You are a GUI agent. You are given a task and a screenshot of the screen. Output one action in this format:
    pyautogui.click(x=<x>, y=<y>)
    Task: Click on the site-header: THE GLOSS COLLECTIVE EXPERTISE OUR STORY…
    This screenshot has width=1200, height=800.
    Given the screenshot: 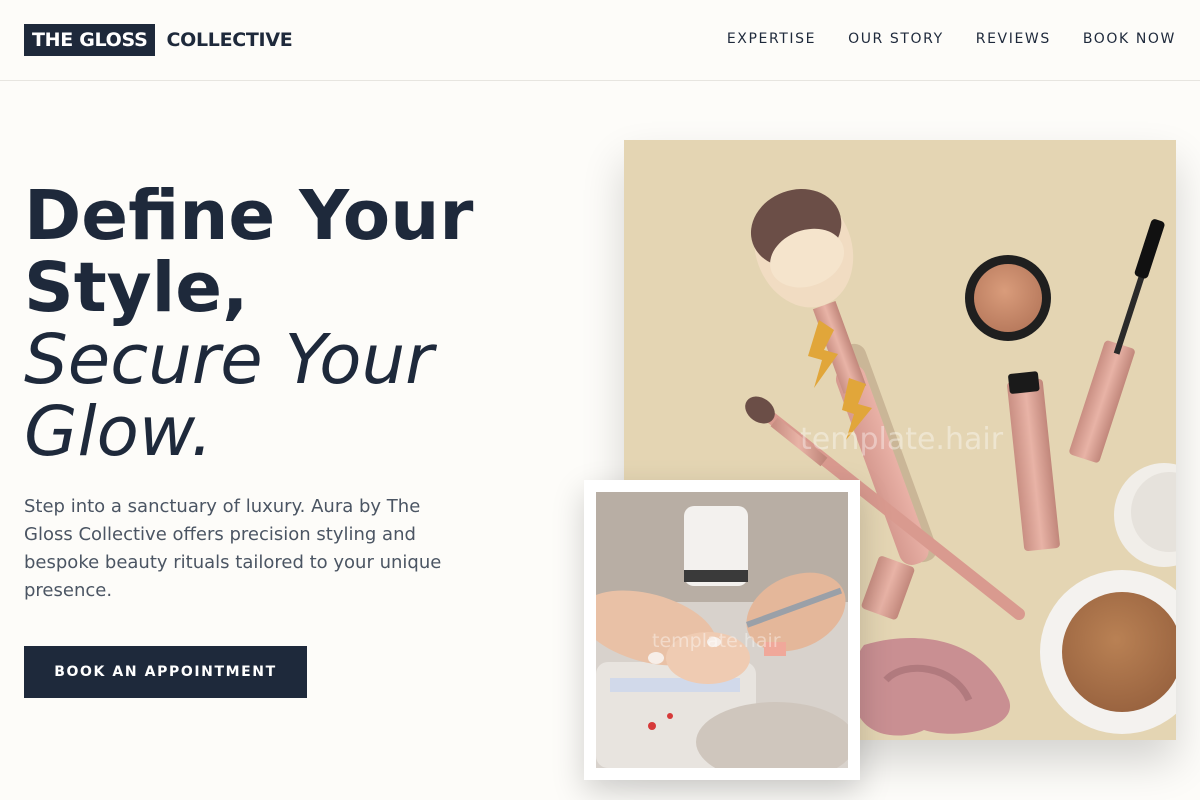 What is the action you would take?
    pyautogui.click(x=600, y=40)
    